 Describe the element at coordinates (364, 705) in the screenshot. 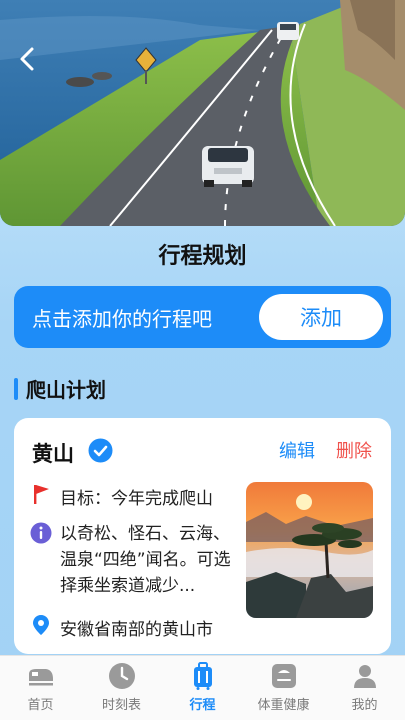

I see `nav-label-profile: 我的` at that location.